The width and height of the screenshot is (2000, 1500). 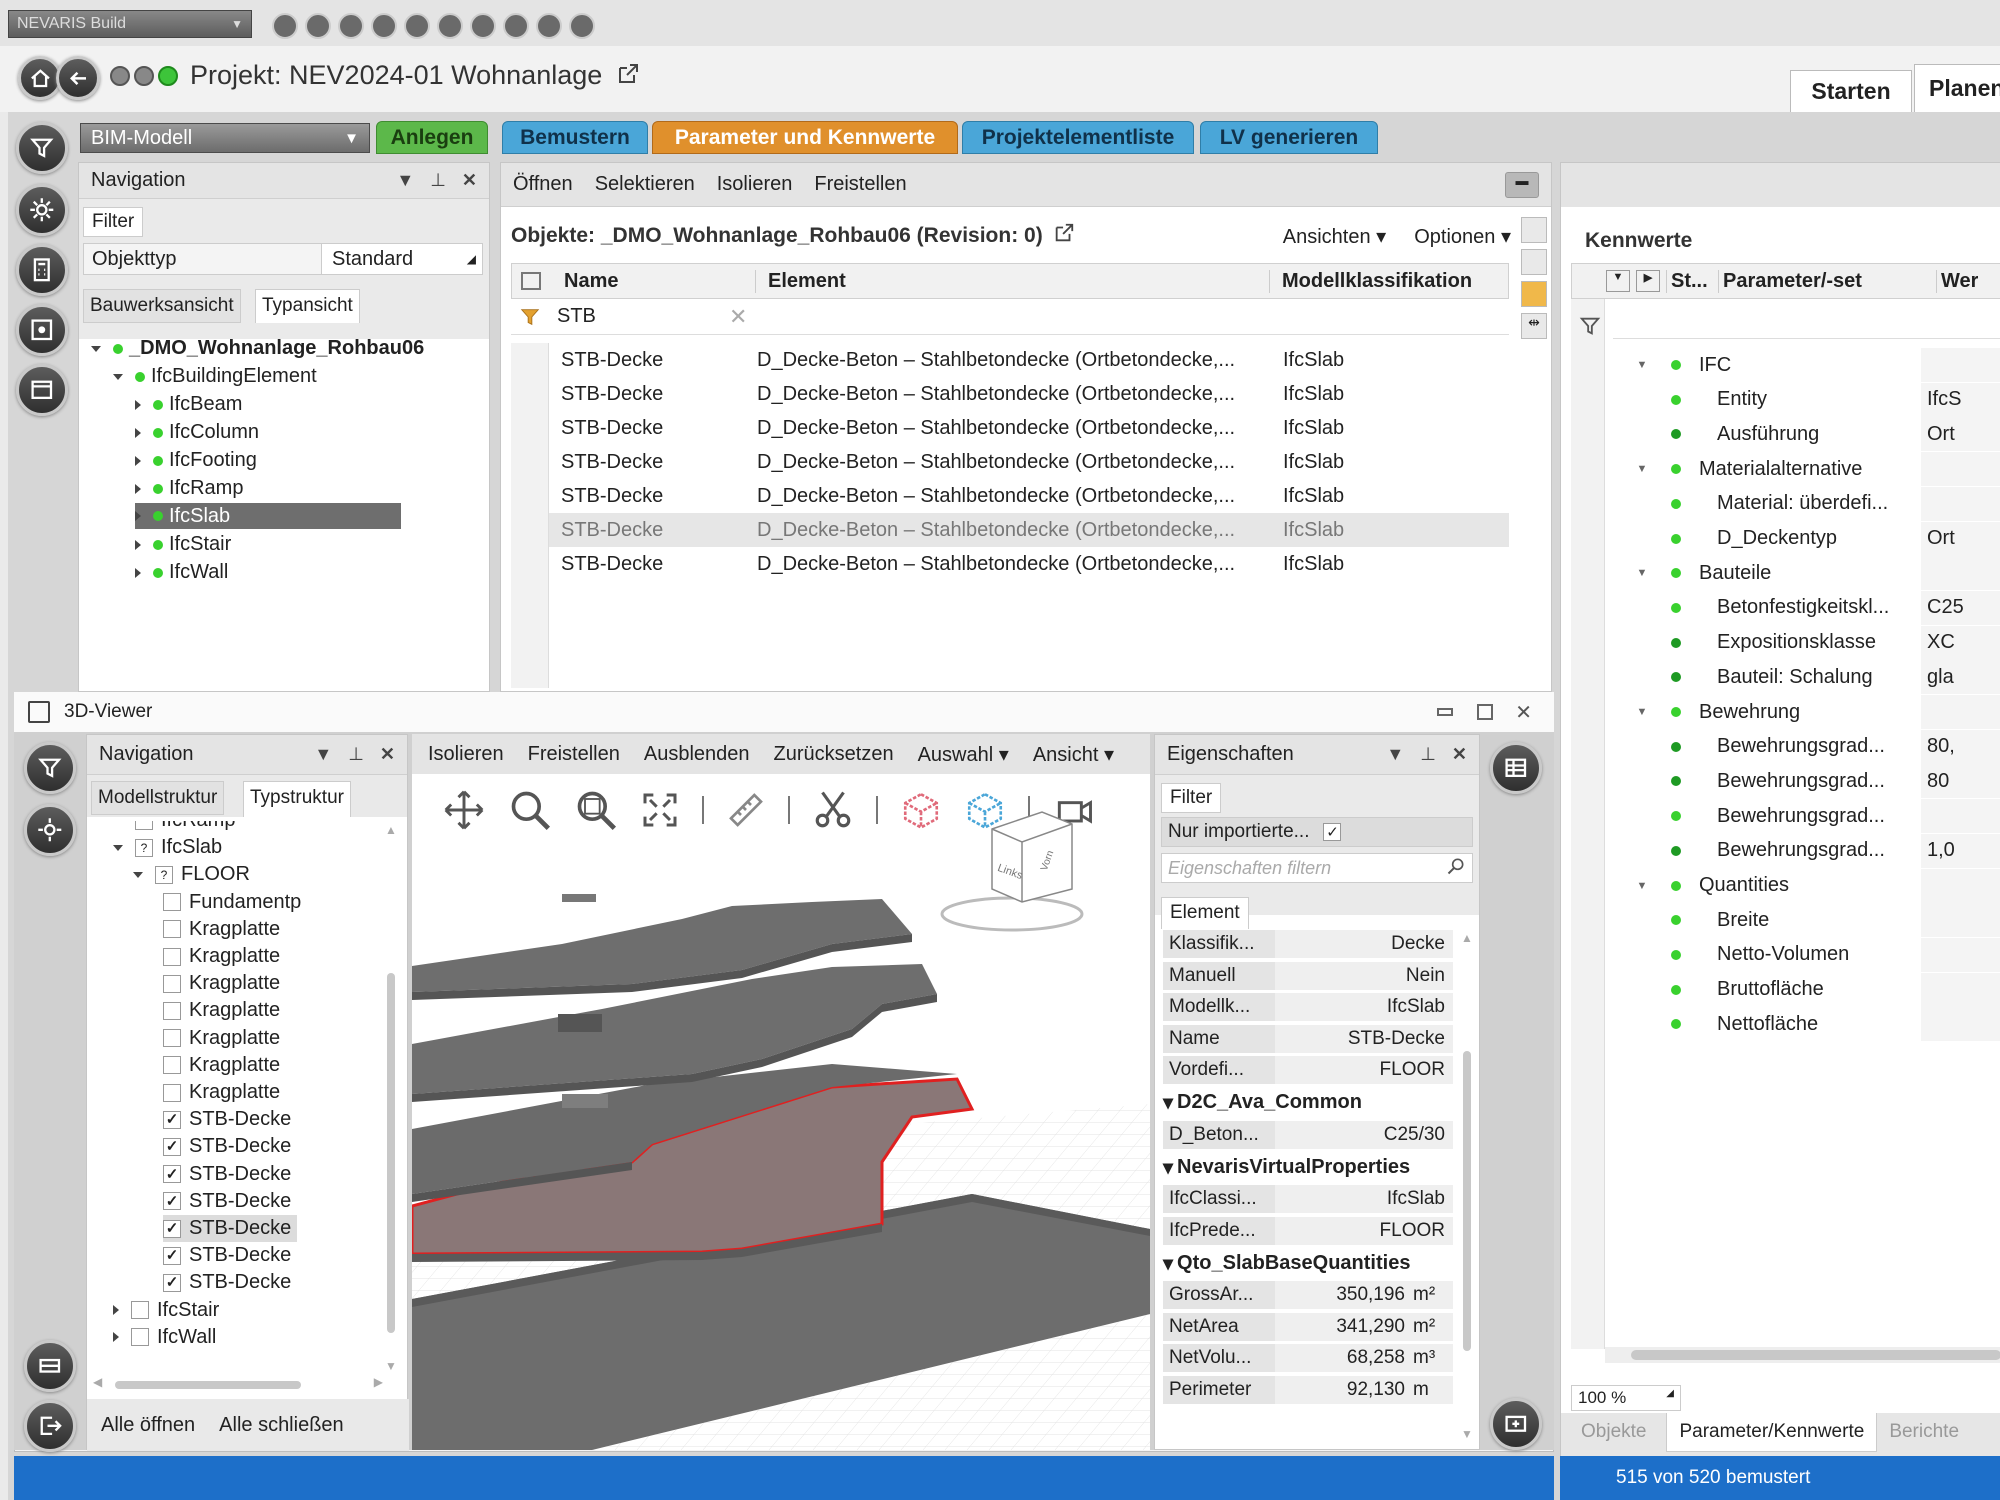 What do you see at coordinates (575, 137) in the screenshot?
I see `ribbon-tab-bemustern: Bemustern` at bounding box center [575, 137].